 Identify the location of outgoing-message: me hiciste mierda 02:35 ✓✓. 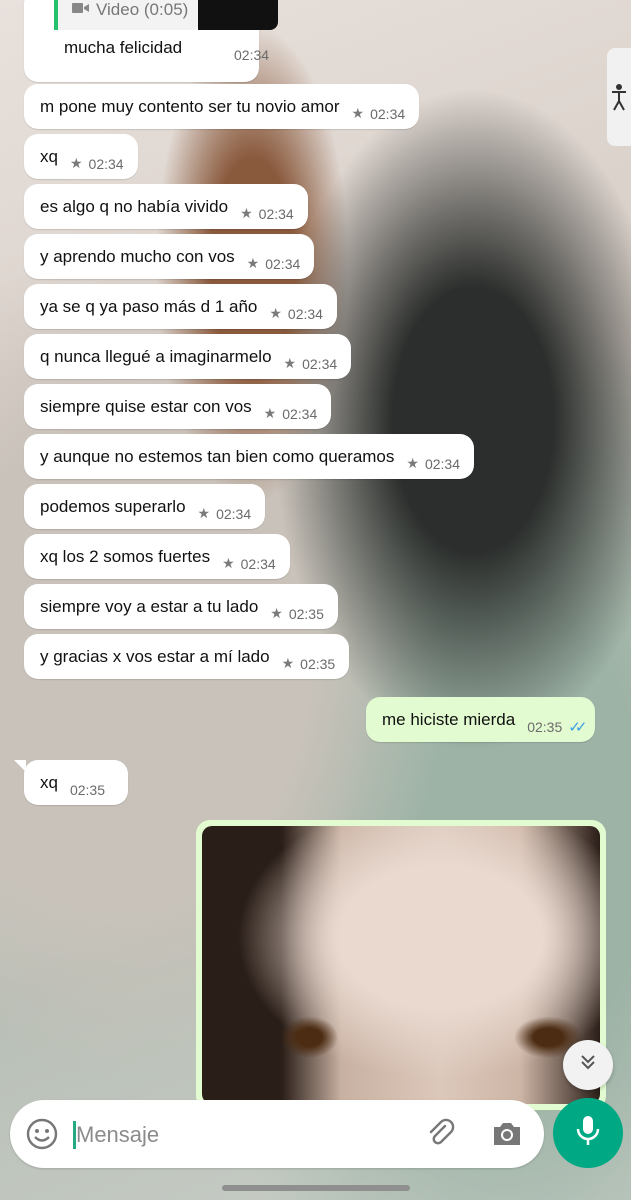
(481, 719).